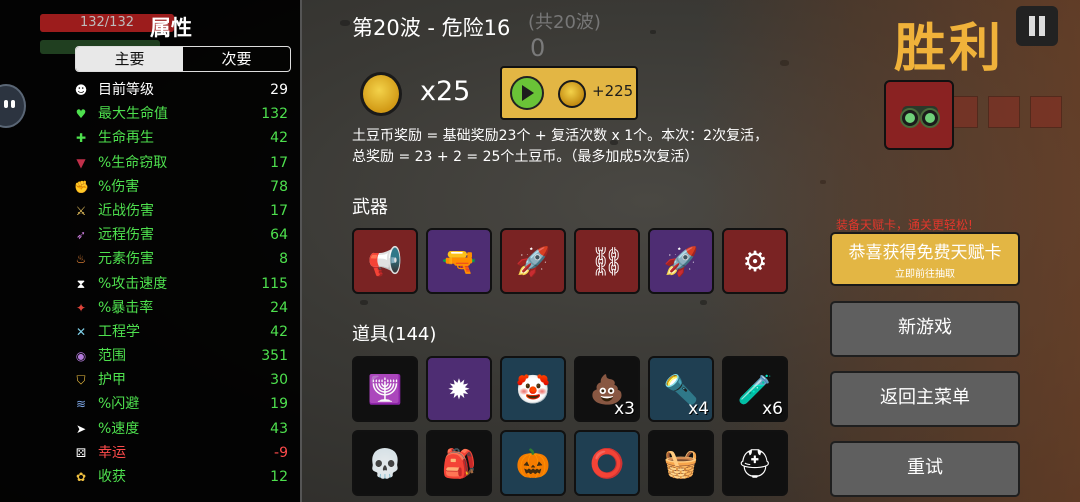 The image size is (1080, 502). I want to click on totem-icon: 🕎, so click(385, 389).